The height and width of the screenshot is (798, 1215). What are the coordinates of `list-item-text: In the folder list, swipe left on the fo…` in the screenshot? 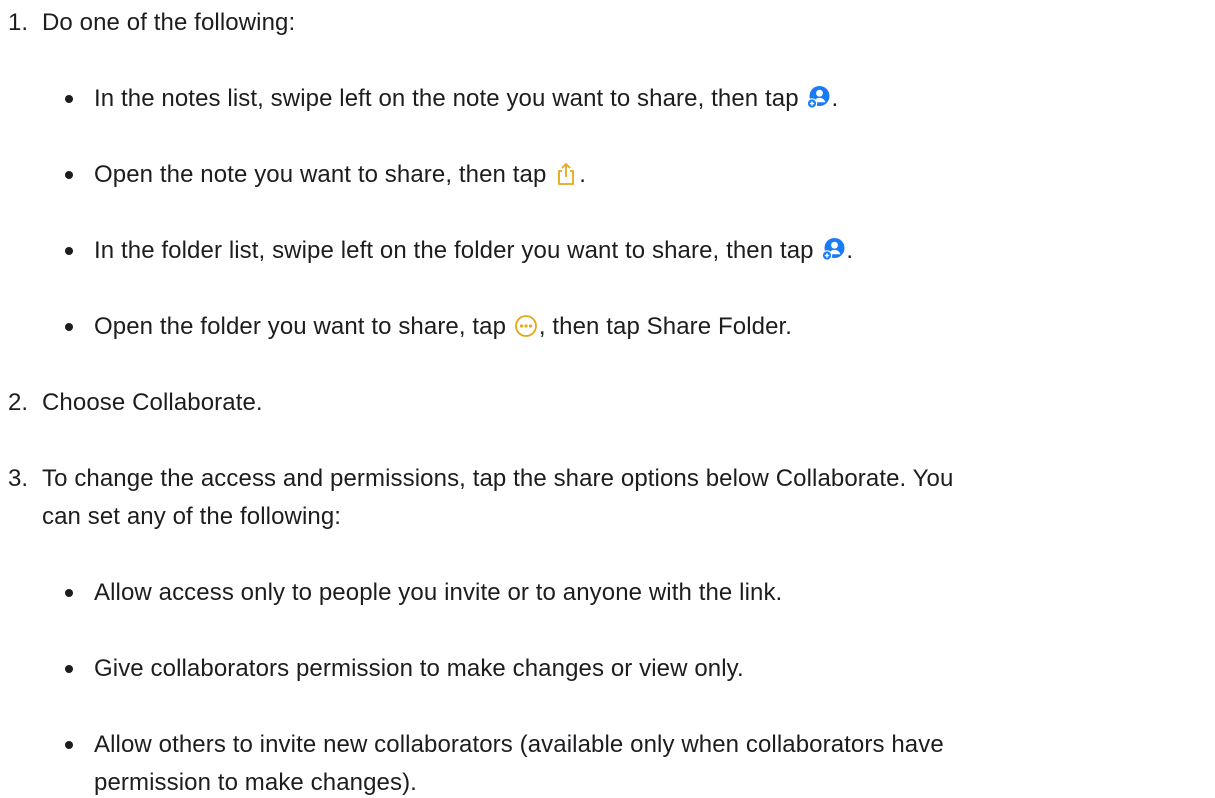 It's located at (457, 250).